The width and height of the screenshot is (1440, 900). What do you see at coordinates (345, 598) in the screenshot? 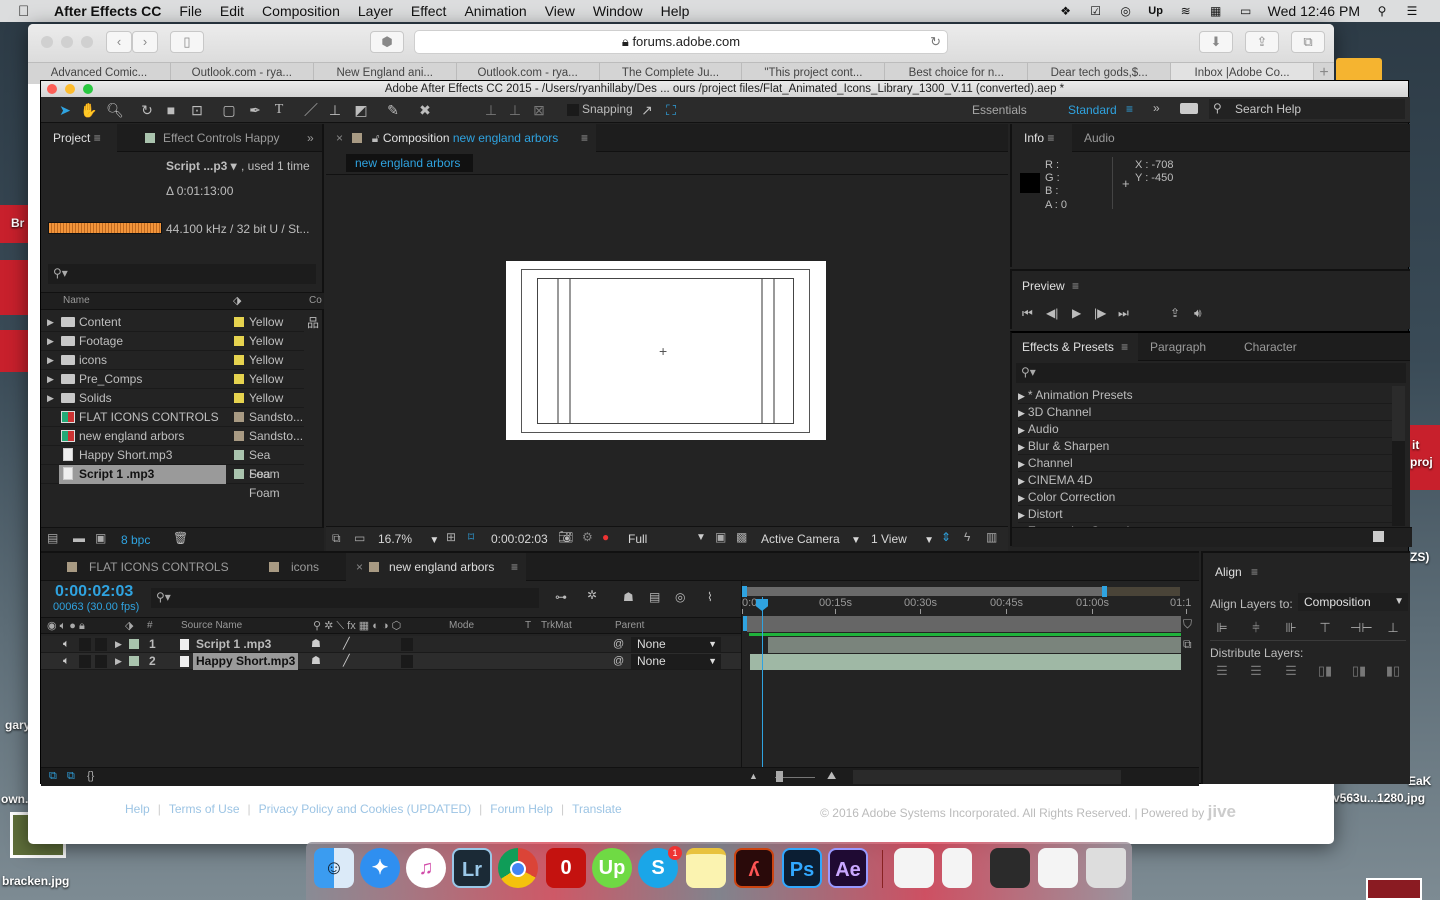
I see `timeline-search-field: ⚲▾` at bounding box center [345, 598].